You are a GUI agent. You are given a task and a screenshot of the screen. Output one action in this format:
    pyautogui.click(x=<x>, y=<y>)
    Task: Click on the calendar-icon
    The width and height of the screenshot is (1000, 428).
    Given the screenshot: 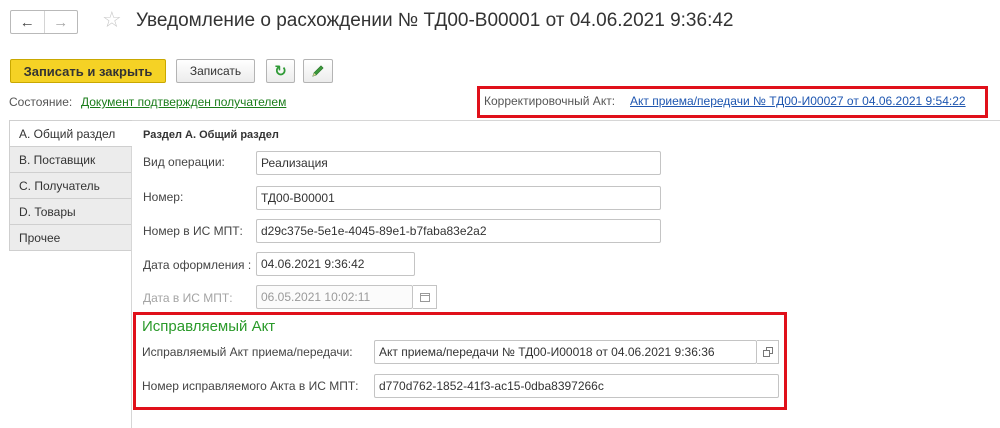 What is the action you would take?
    pyautogui.click(x=424, y=297)
    